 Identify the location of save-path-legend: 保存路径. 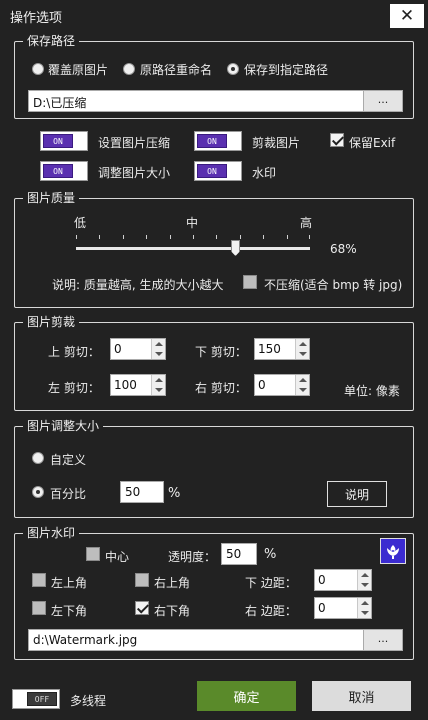
(51, 41).